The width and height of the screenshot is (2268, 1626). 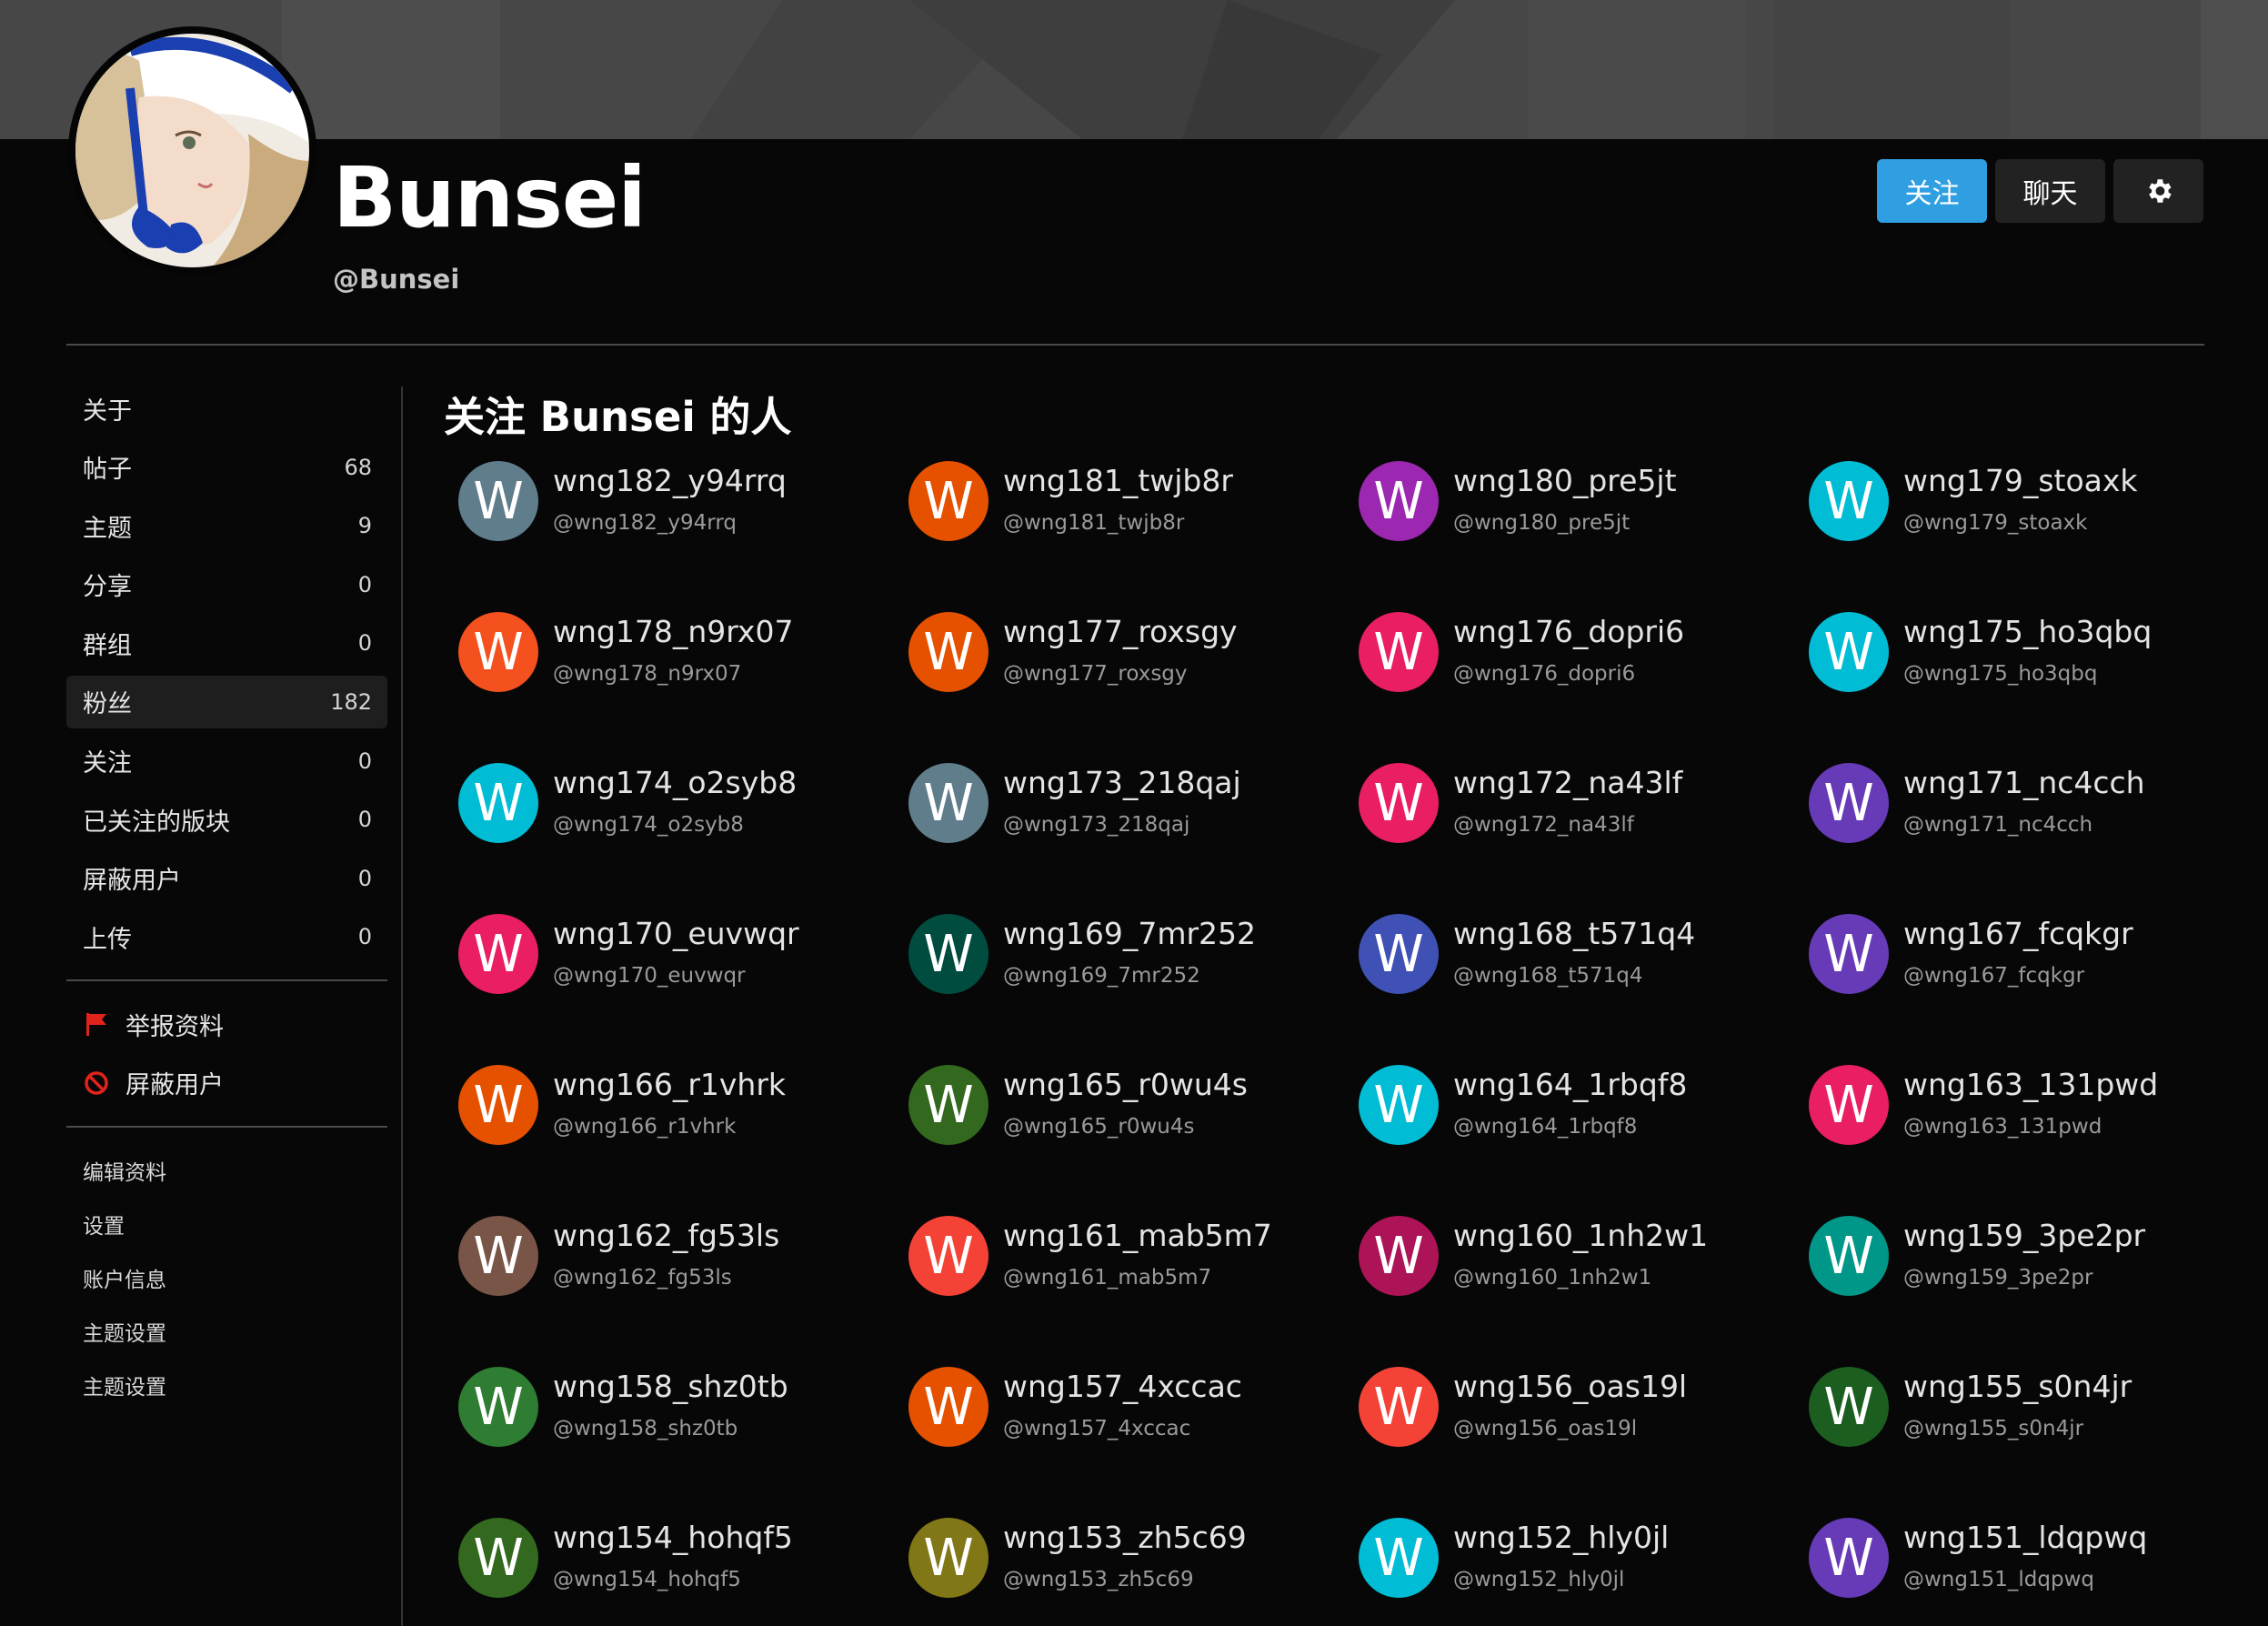 What do you see at coordinates (2019, 525) in the screenshot?
I see `follower-card: Wwng179_stoaxk @wng179_stoaxk` at bounding box center [2019, 525].